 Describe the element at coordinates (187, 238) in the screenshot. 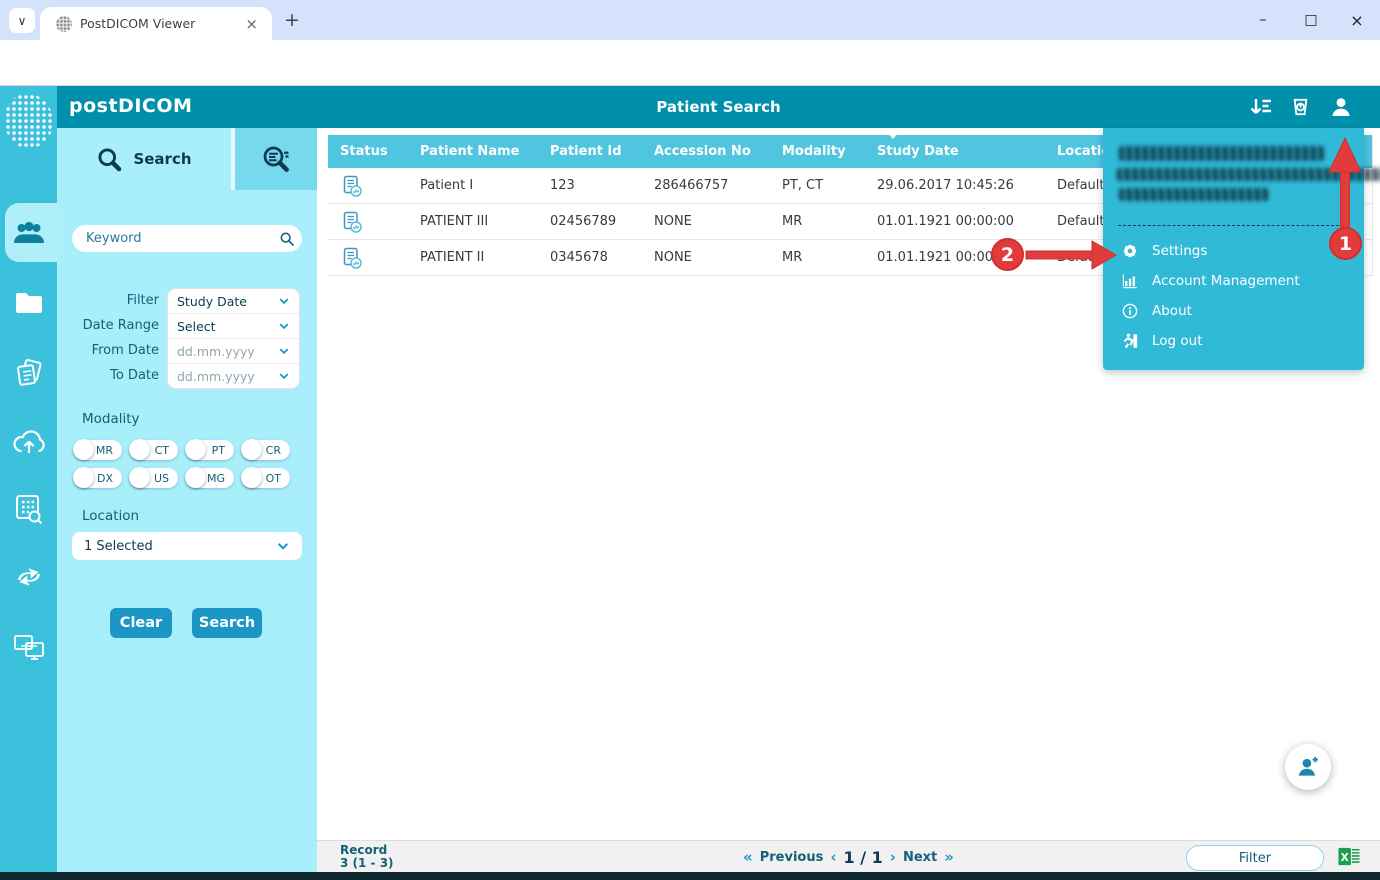

I see `keyword-input` at that location.